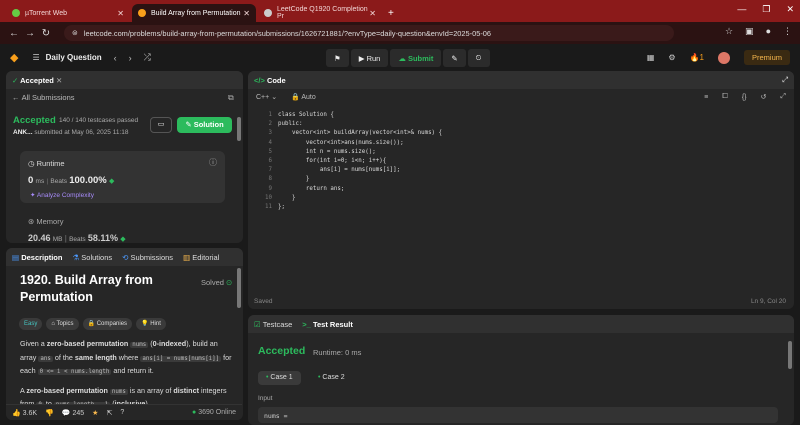  What do you see at coordinates (14, 57) in the screenshot?
I see `leetcode-logo: ◆` at bounding box center [14, 57].